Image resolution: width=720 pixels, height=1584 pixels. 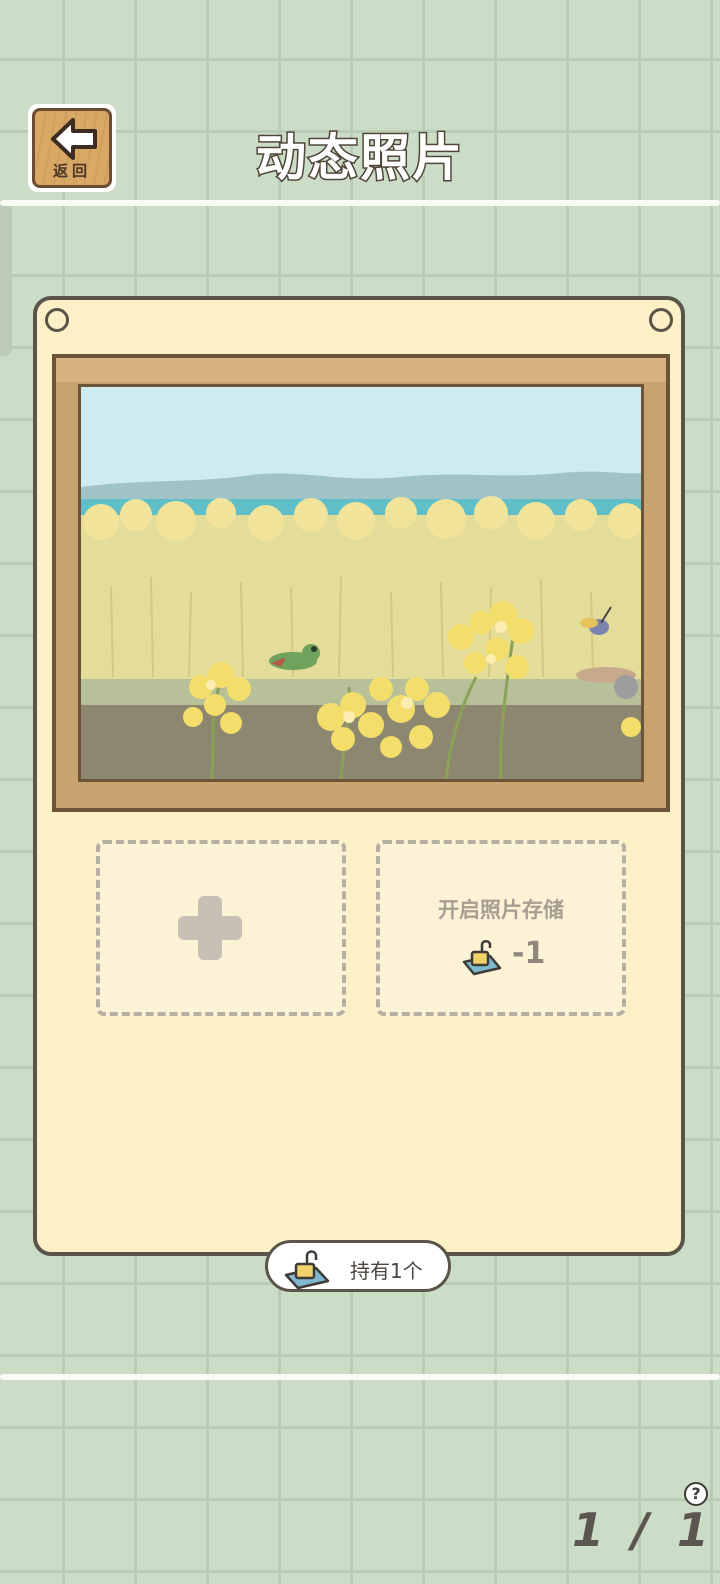 I want to click on back-button: 返回, so click(x=72, y=148).